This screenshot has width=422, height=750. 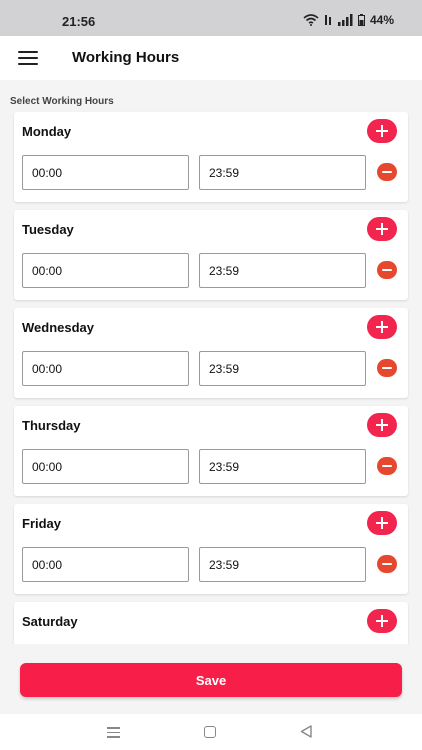 I want to click on day-name: Thursday, so click(x=51, y=425).